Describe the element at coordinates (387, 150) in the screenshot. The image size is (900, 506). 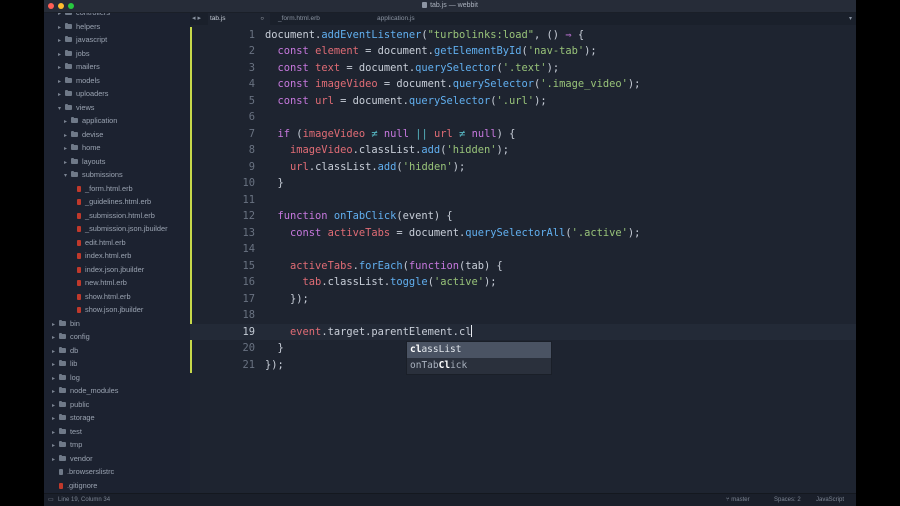
I see `code-line: imageVideo.classList.add('hidden');` at that location.